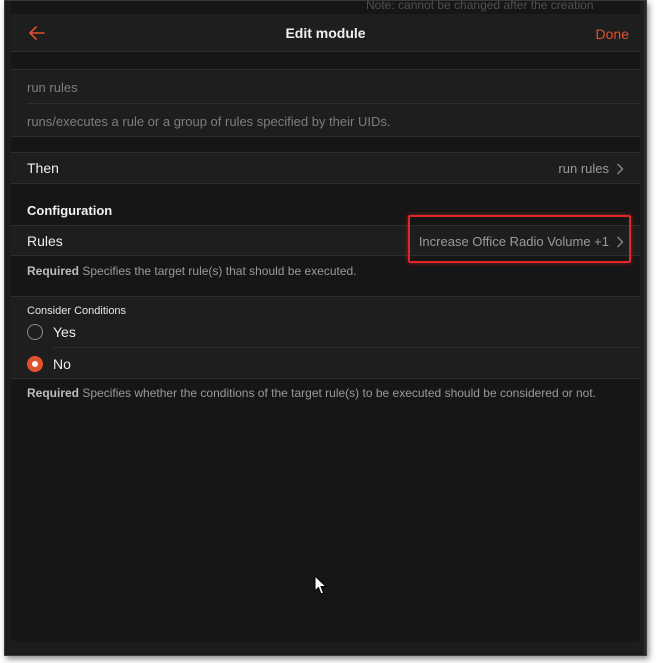 The image size is (656, 663). Describe the element at coordinates (513, 241) in the screenshot. I see `rules-value-text: Increase Office Radio Volume +1` at that location.